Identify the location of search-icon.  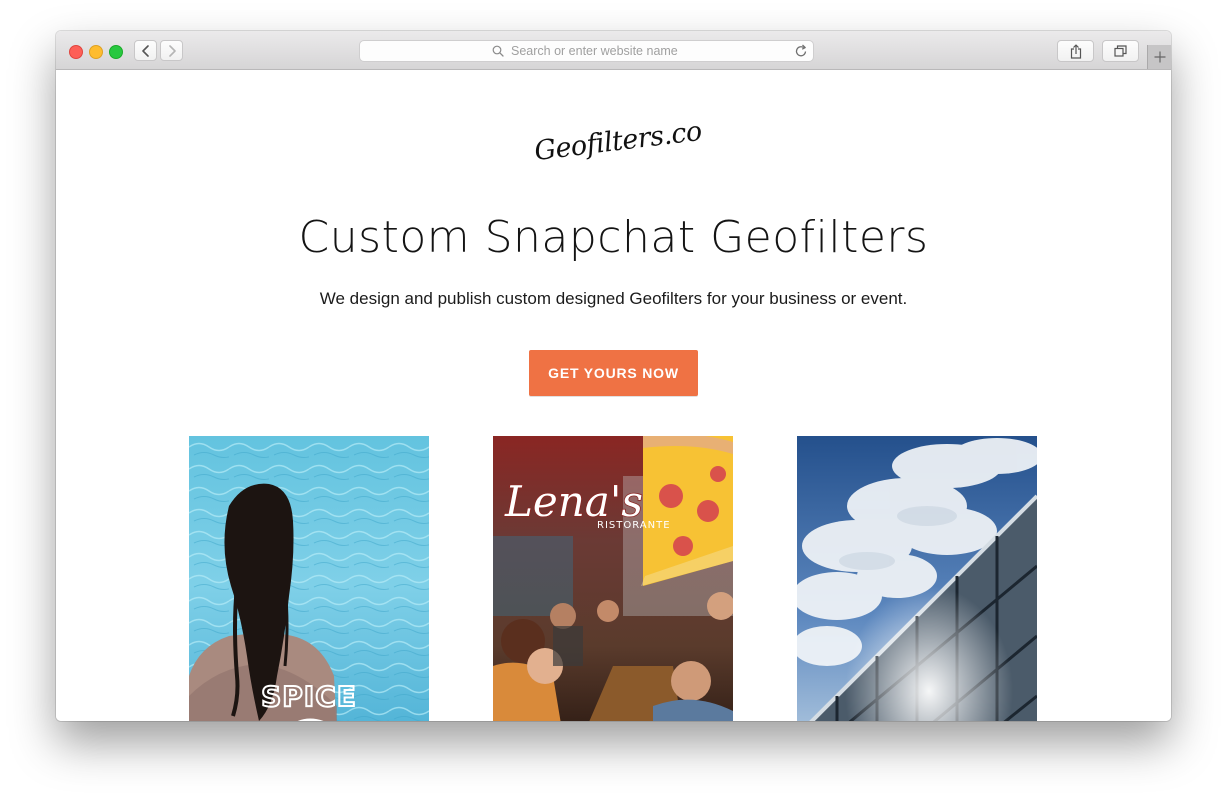
(498, 51).